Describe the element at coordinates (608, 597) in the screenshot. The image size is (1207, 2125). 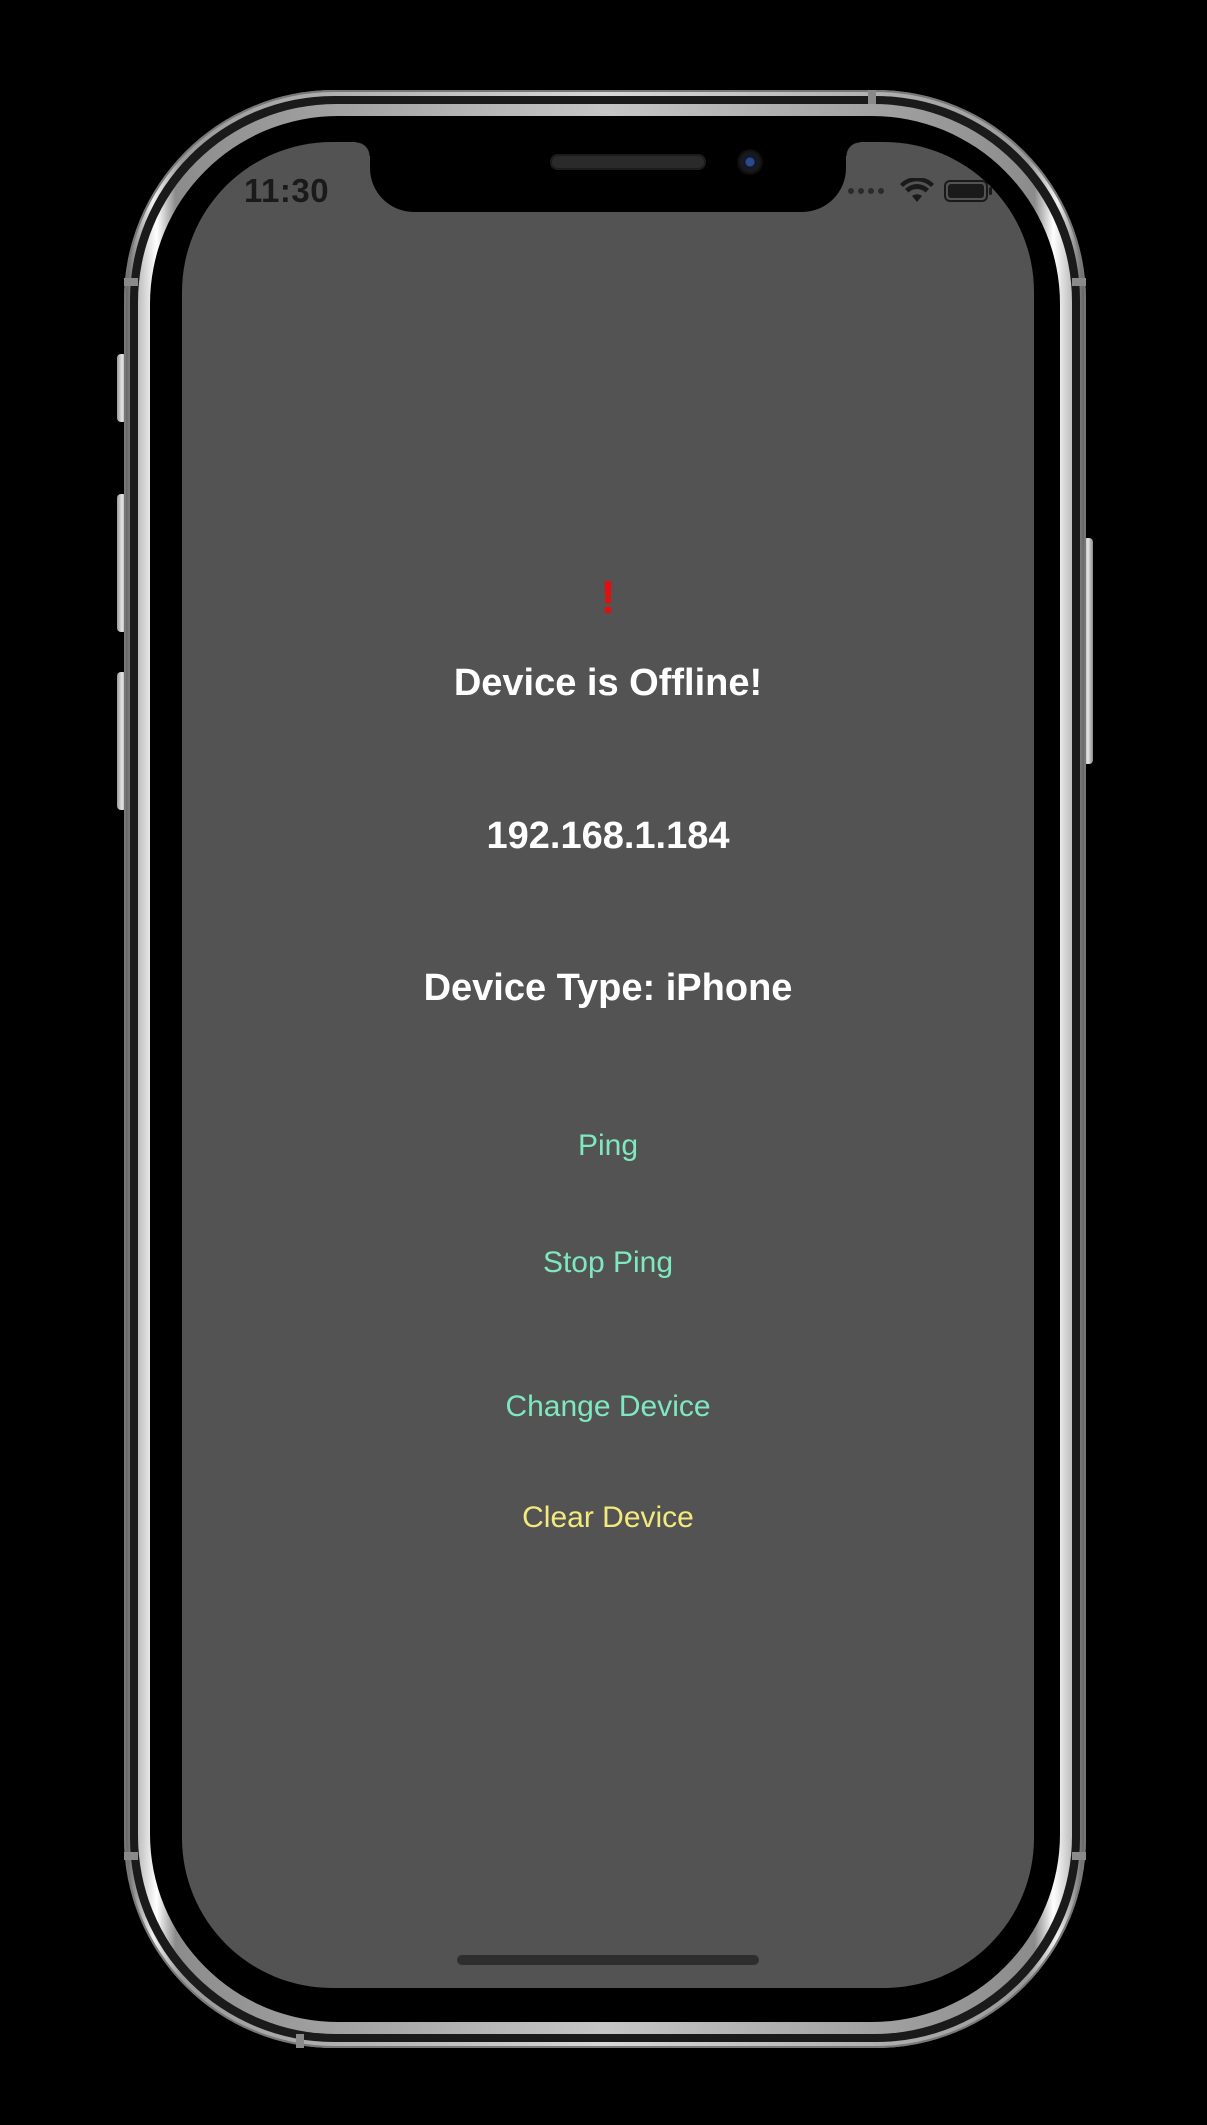
I see `alert-icon: !` at that location.